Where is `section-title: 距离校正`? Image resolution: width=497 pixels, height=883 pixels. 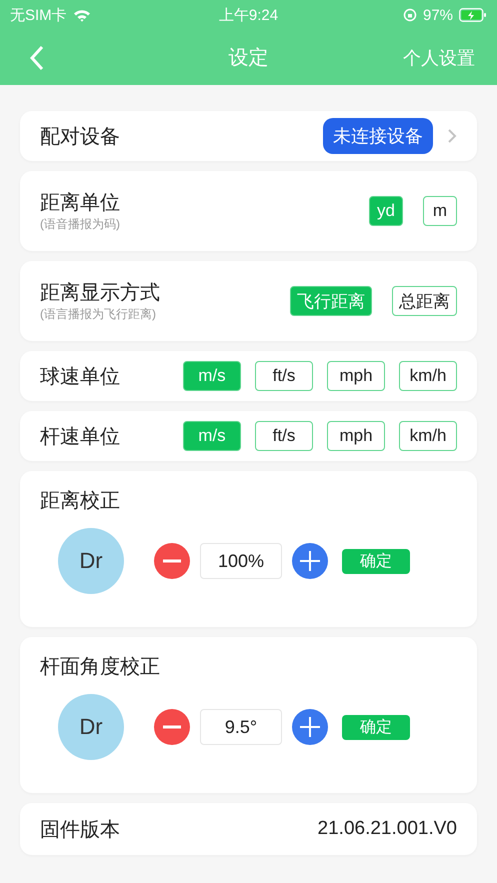 section-title: 距离校正 is located at coordinates (80, 501).